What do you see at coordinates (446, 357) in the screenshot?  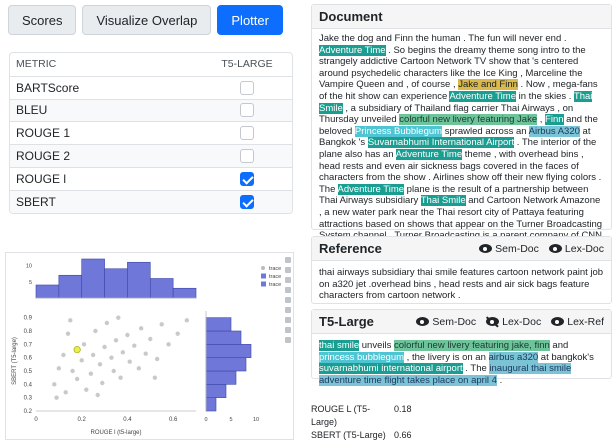 I see `text-span: , the livery is on an` at bounding box center [446, 357].